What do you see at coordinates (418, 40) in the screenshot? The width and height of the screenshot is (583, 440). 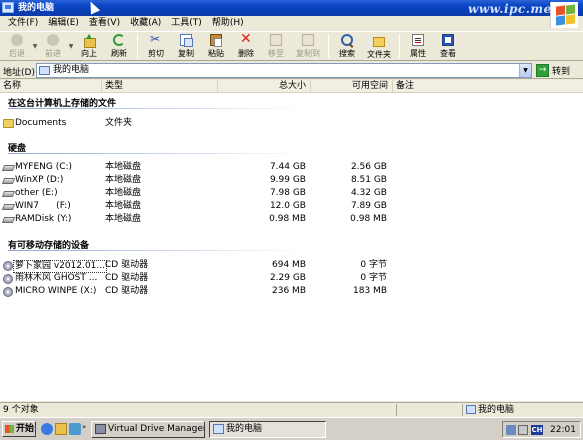 I see `properties-icon` at bounding box center [418, 40].